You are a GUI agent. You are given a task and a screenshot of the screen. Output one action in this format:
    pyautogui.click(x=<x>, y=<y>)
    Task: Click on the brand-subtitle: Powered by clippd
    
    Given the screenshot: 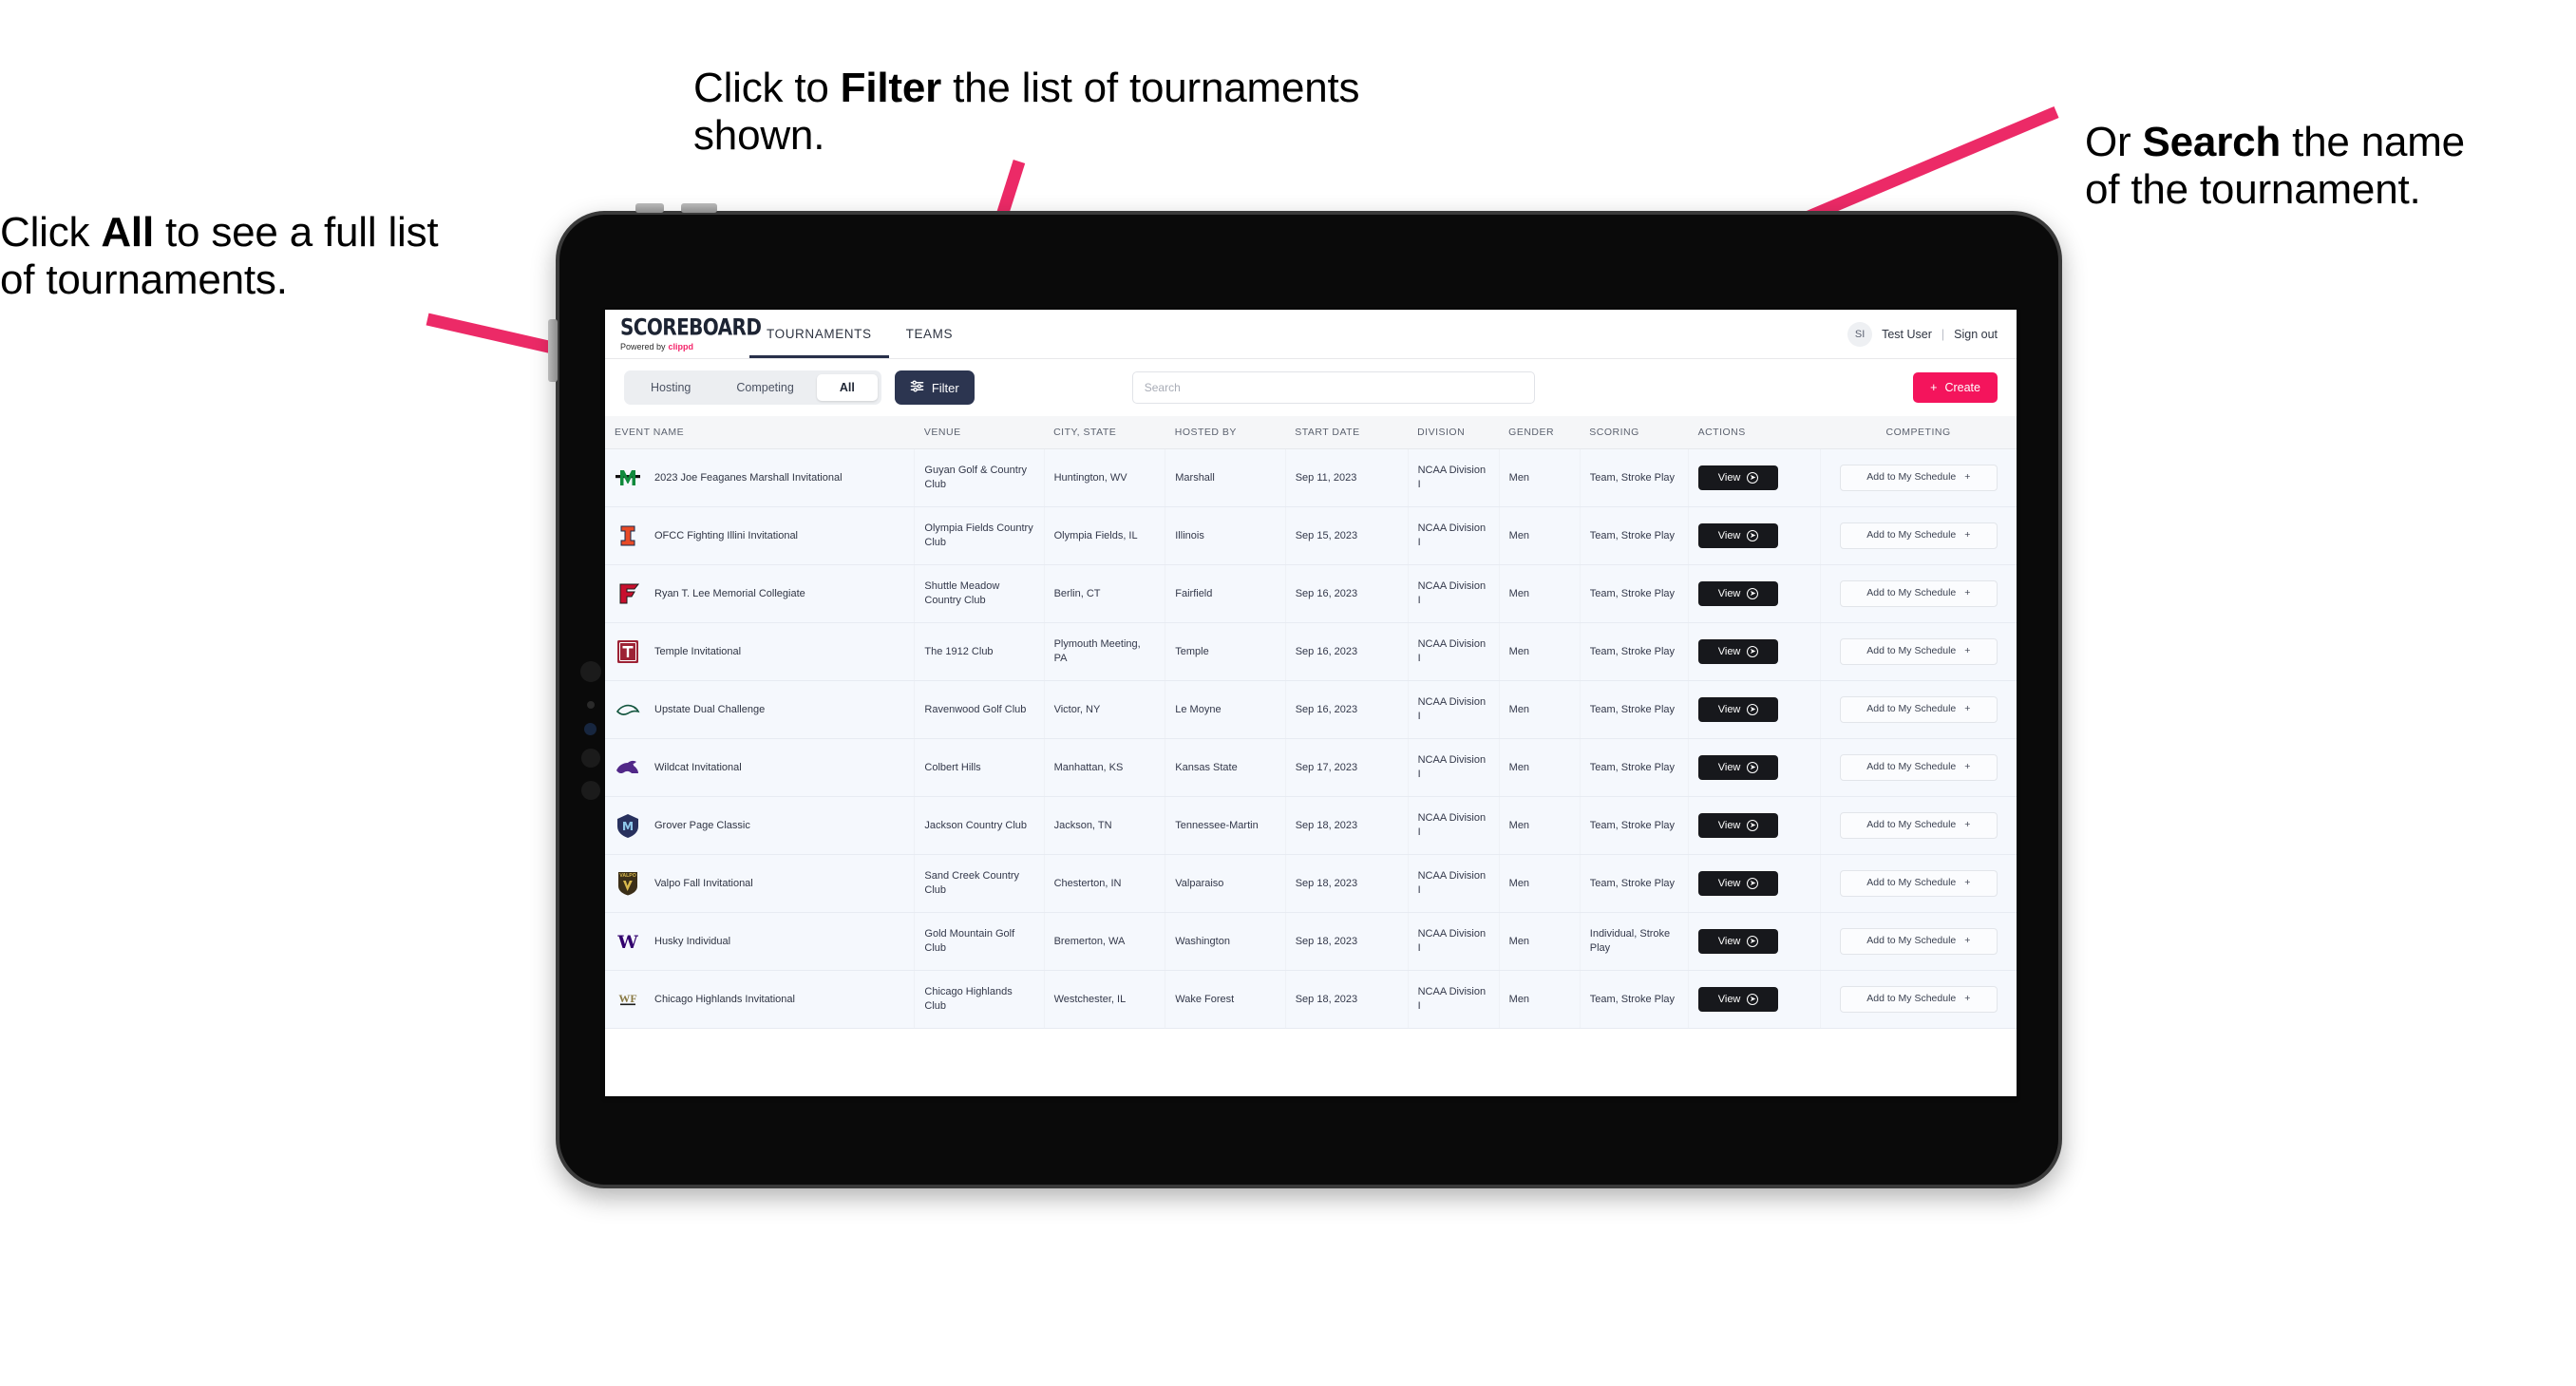 What is the action you would take?
    pyautogui.click(x=684, y=346)
    